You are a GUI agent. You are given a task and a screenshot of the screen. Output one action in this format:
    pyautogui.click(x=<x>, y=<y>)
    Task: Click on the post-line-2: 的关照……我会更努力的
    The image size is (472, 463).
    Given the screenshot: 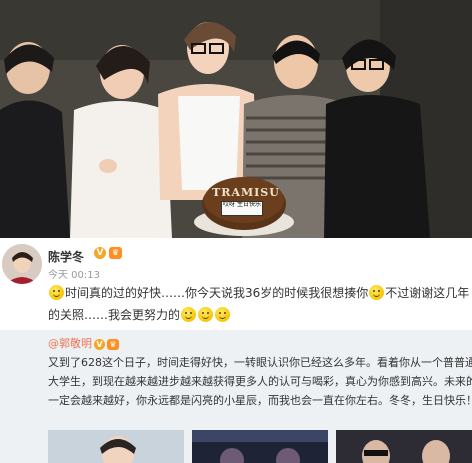 What is the action you would take?
    pyautogui.click(x=260, y=315)
    